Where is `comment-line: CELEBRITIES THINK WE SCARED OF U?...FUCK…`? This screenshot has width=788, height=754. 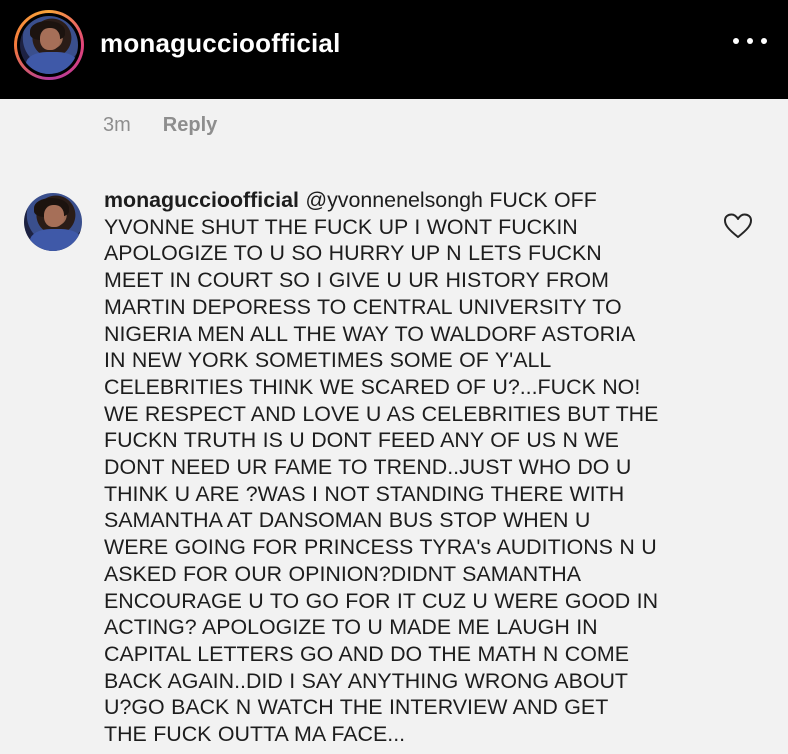
comment-line: CELEBRITIES THINK WE SCARED OF U?...FUCK… is located at coordinates (372, 386).